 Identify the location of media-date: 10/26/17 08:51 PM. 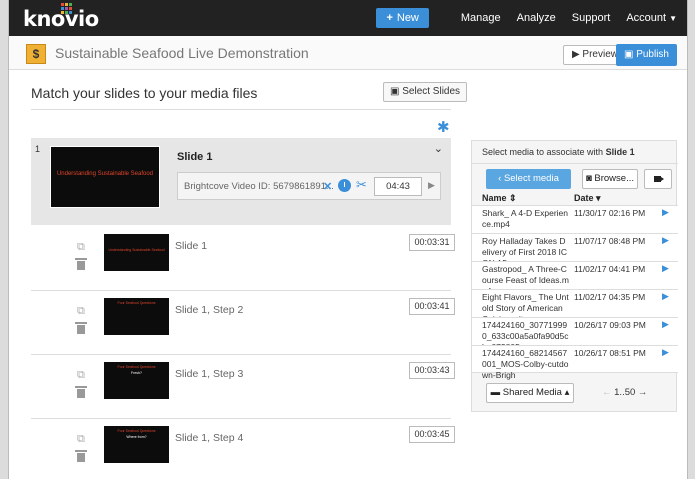
(610, 353).